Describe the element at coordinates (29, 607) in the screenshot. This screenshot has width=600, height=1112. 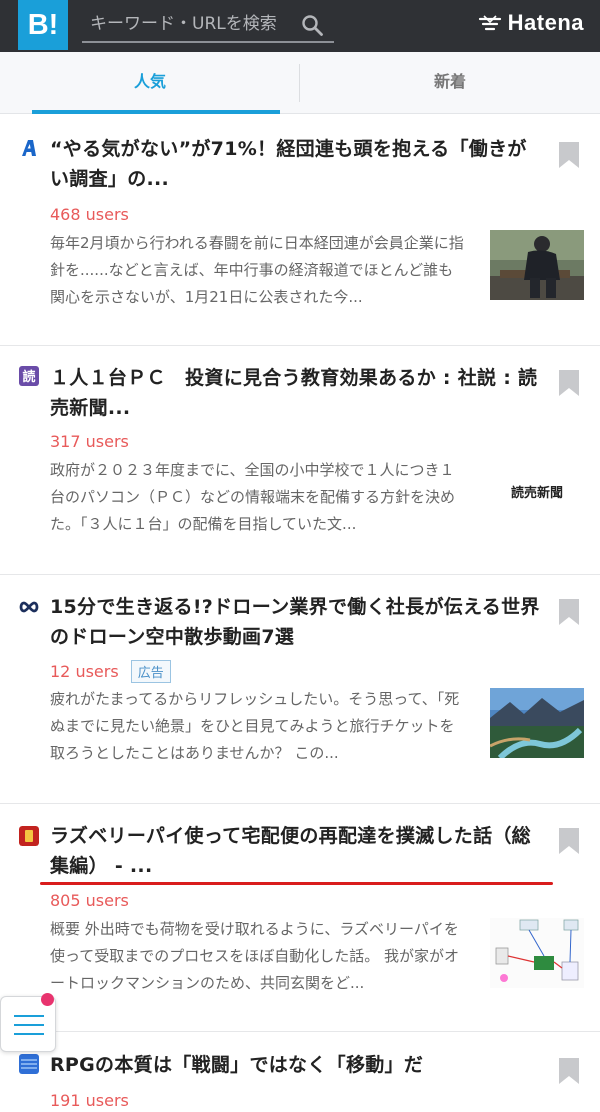
I see `infinity-icon` at that location.